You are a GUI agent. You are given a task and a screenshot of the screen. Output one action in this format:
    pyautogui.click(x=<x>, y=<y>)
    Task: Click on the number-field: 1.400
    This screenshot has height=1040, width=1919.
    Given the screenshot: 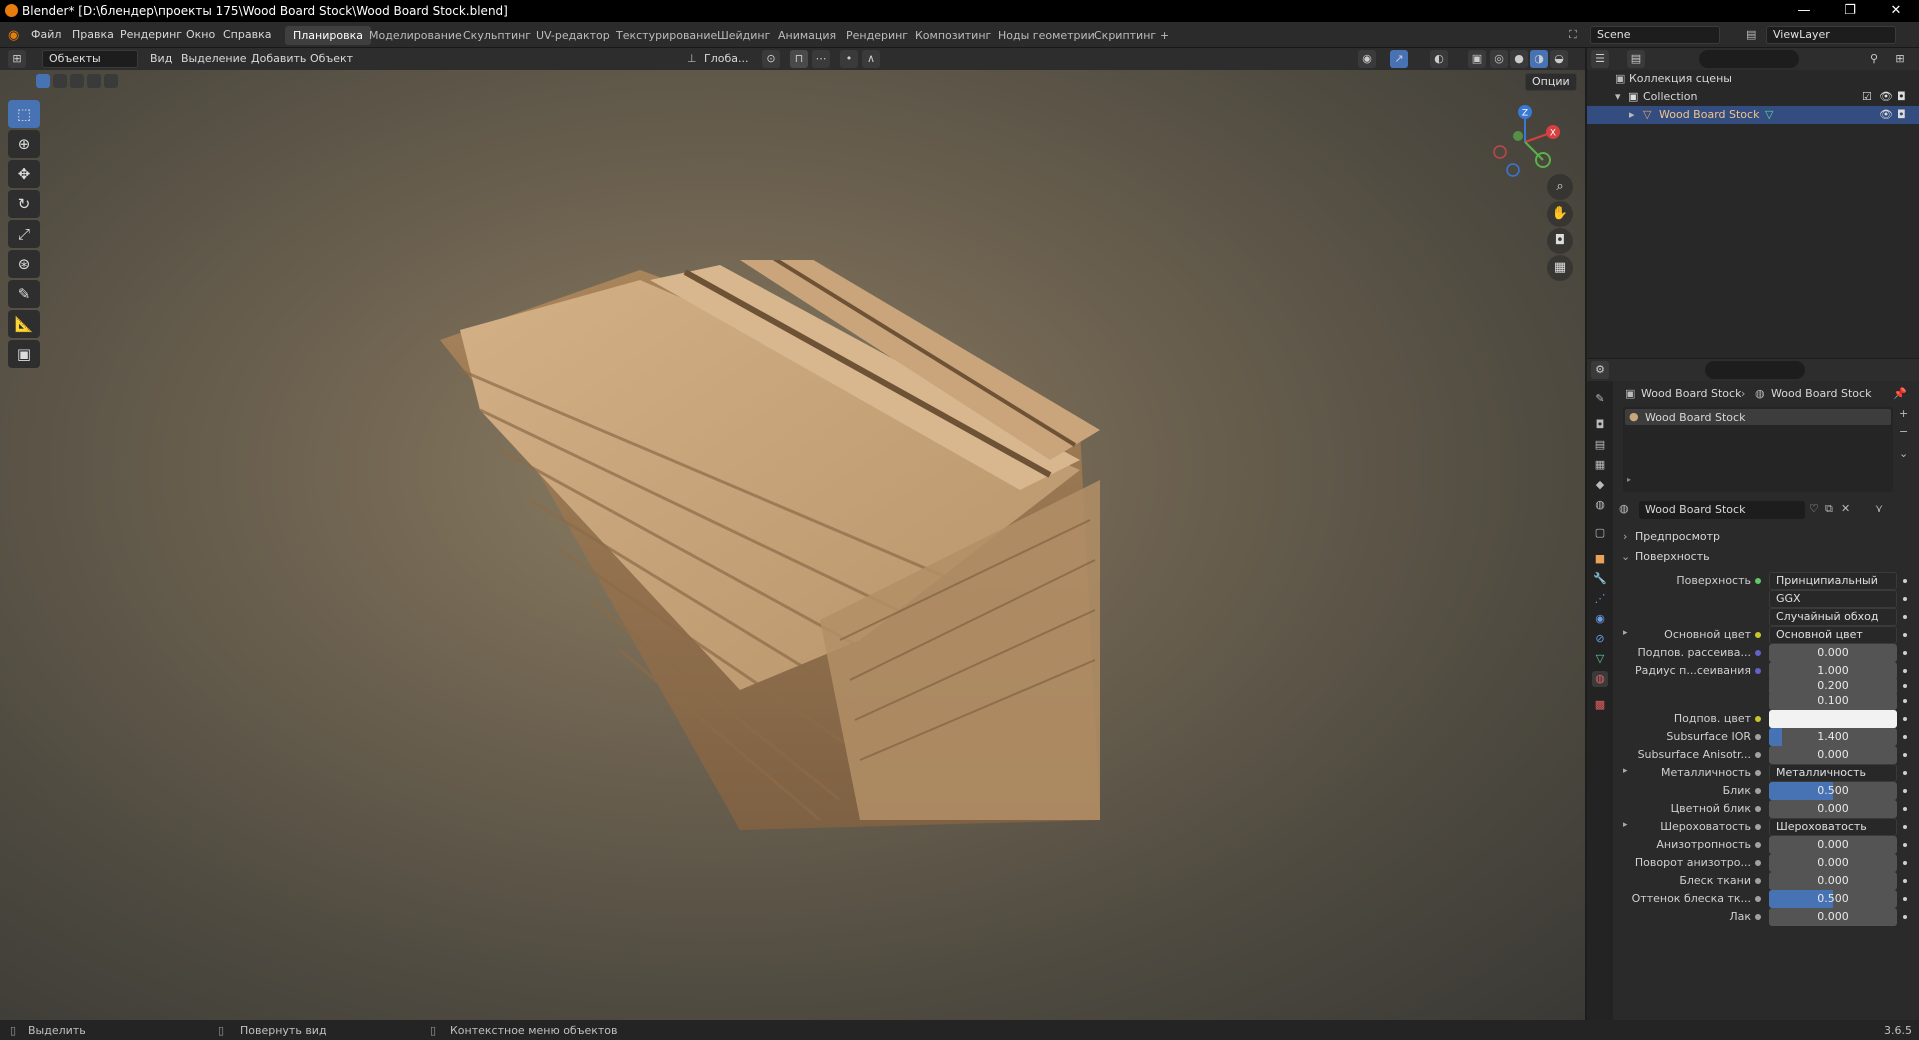 What is the action you would take?
    pyautogui.click(x=1833, y=737)
    